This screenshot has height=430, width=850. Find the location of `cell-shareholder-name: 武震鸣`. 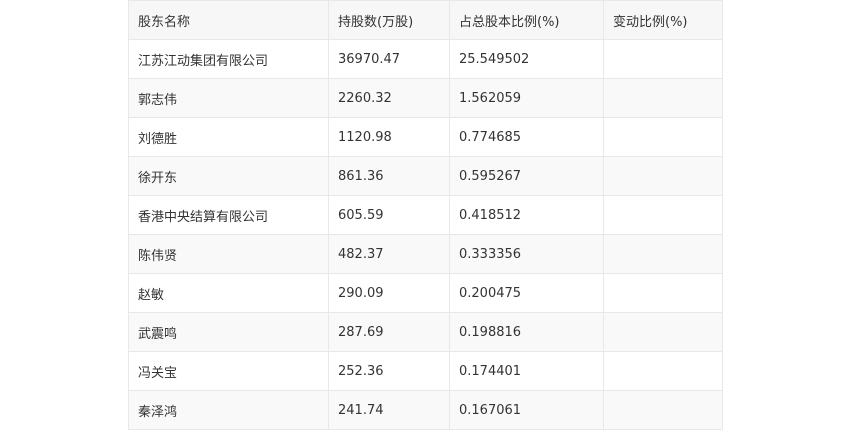

cell-shareholder-name: 武震鸣 is located at coordinates (228, 332).